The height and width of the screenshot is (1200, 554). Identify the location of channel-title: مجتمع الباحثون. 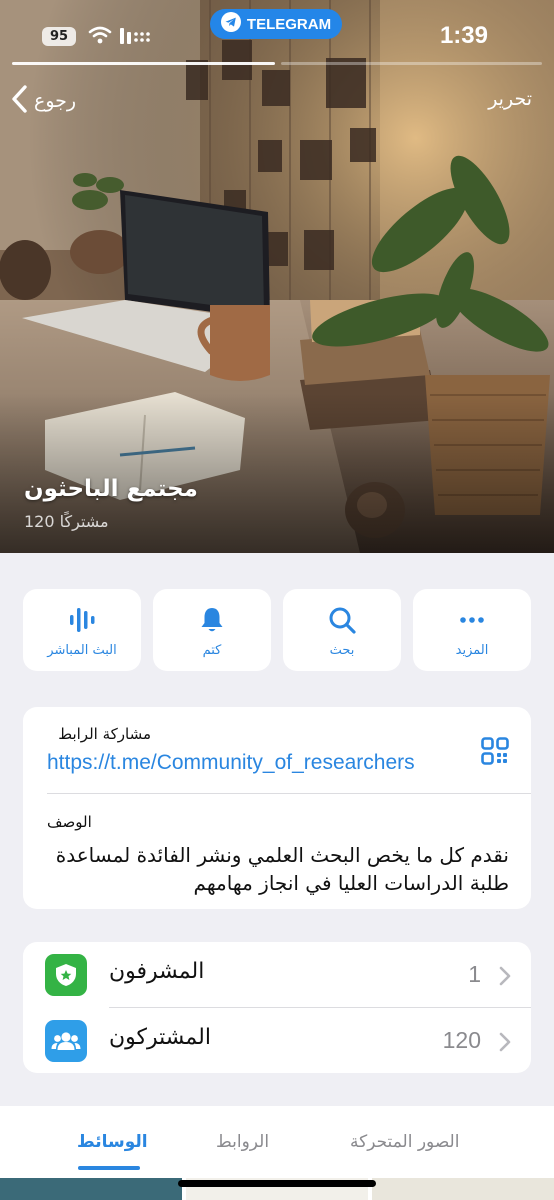
(111, 489).